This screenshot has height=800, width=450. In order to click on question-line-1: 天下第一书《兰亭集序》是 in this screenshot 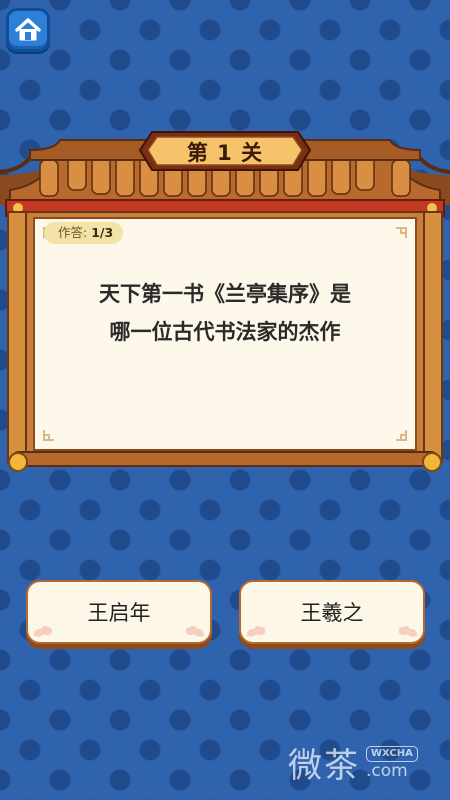, I will do `click(225, 294)`.